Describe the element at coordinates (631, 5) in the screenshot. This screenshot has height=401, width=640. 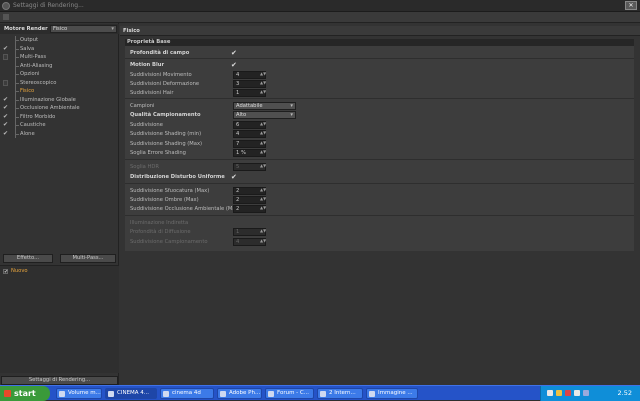
I see `close-button: ✕` at that location.